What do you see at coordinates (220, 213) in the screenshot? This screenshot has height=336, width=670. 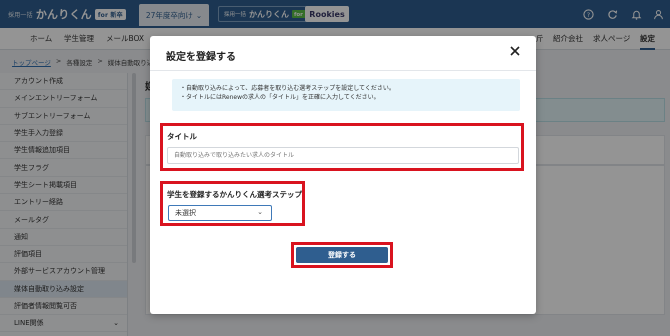 I see `step-select: 未選択 ⌄` at bounding box center [220, 213].